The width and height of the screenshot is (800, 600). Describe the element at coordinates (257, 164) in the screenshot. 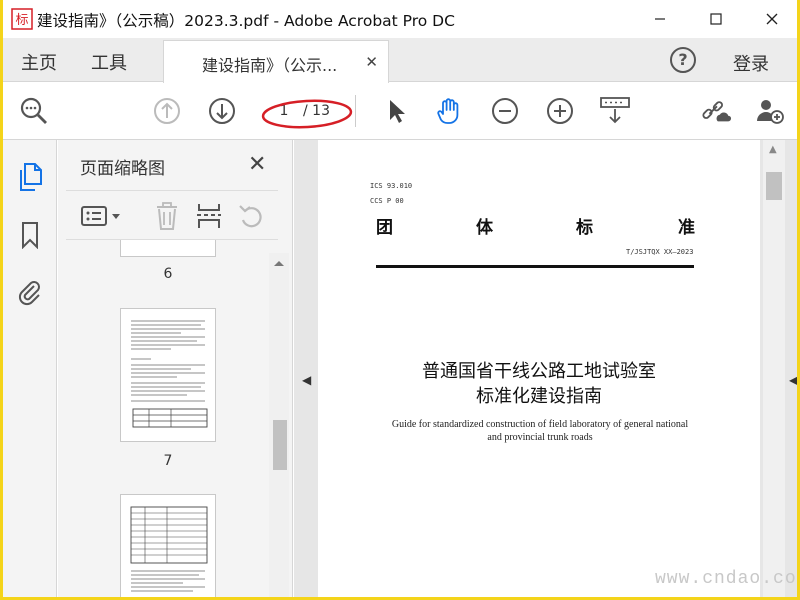

I see `close-panel-icon: ✕` at that location.